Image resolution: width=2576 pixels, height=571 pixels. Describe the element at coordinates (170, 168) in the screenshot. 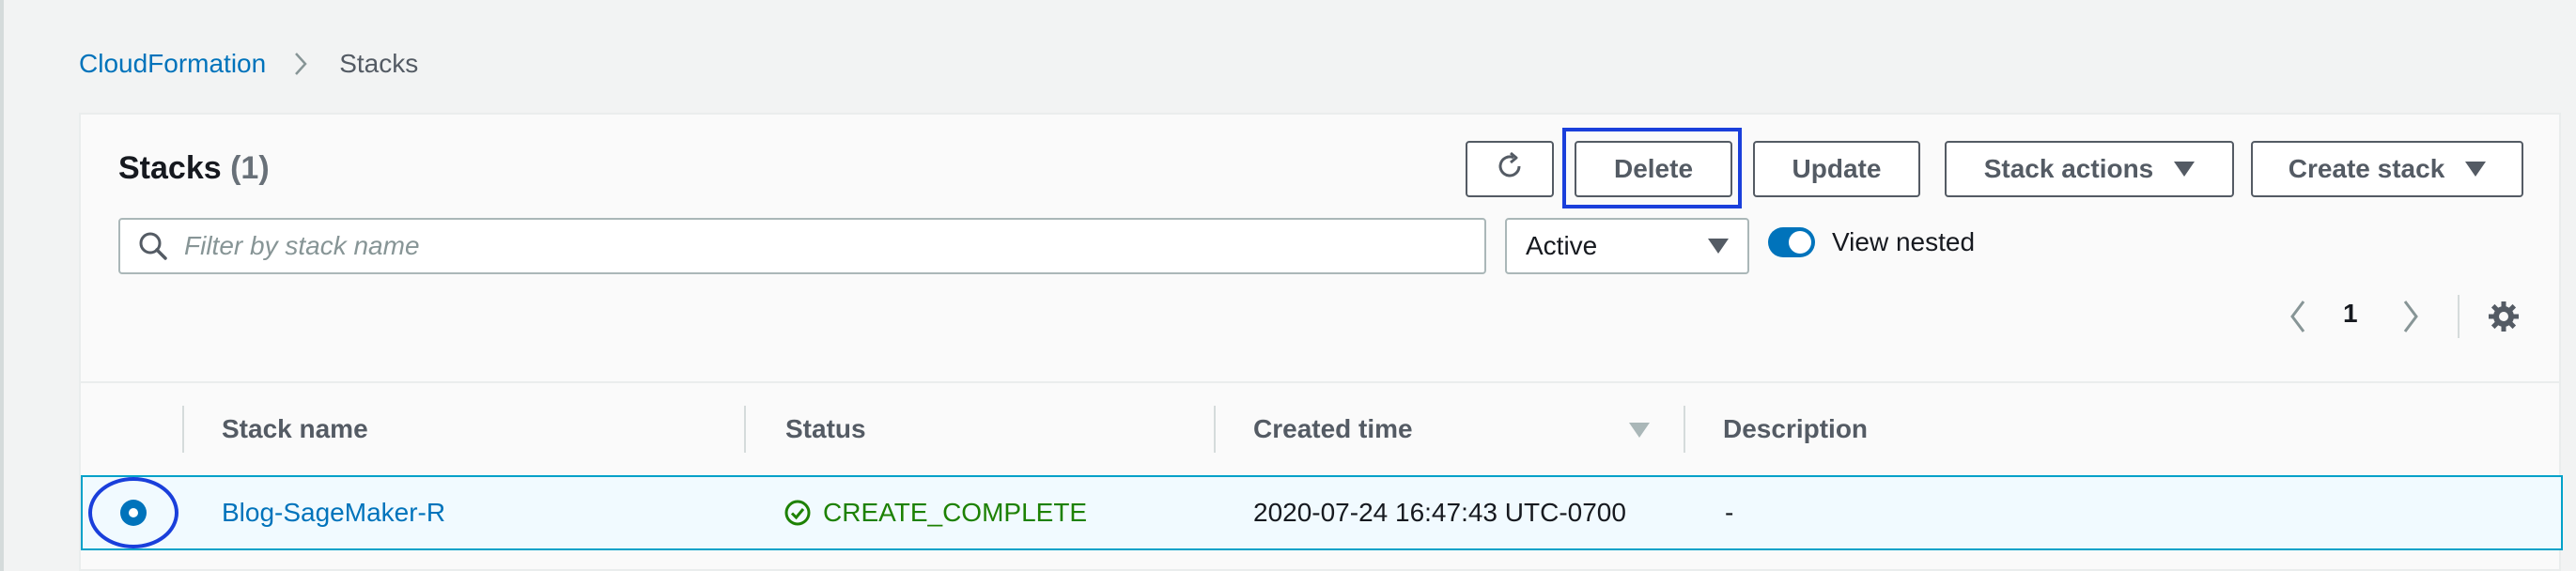

I see `panel-title-text: Stacks` at that location.